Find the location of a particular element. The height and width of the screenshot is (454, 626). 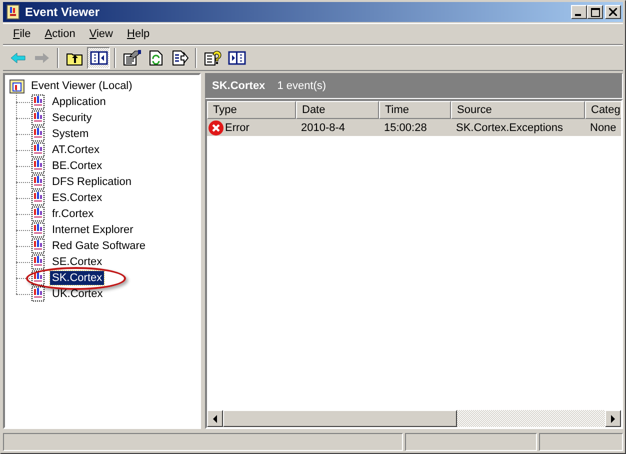

close-button is located at coordinates (613, 12).